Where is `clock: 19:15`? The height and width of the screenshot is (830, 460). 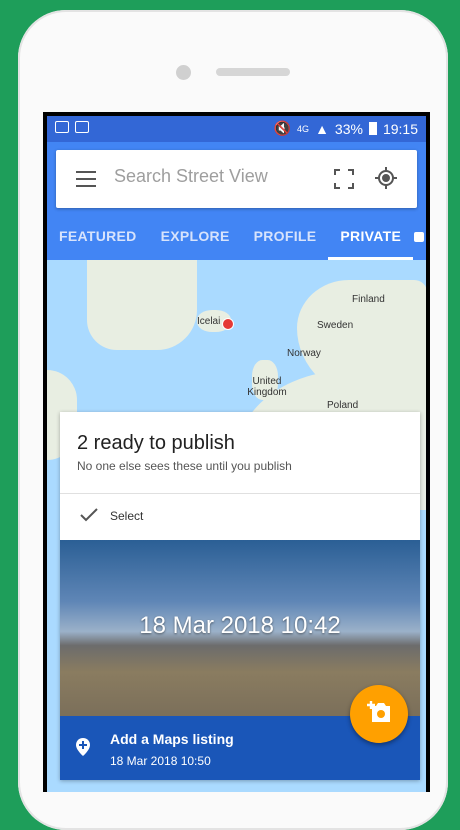
clock: 19:15 is located at coordinates (400, 128).